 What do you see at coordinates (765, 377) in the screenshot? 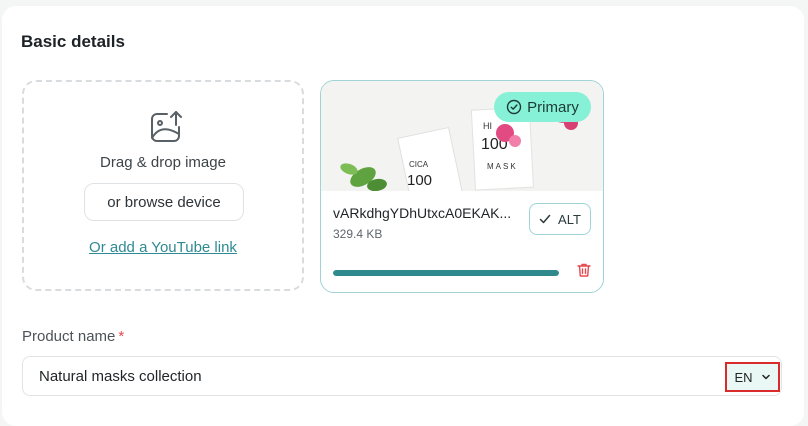
I see `chevron-down-icon` at bounding box center [765, 377].